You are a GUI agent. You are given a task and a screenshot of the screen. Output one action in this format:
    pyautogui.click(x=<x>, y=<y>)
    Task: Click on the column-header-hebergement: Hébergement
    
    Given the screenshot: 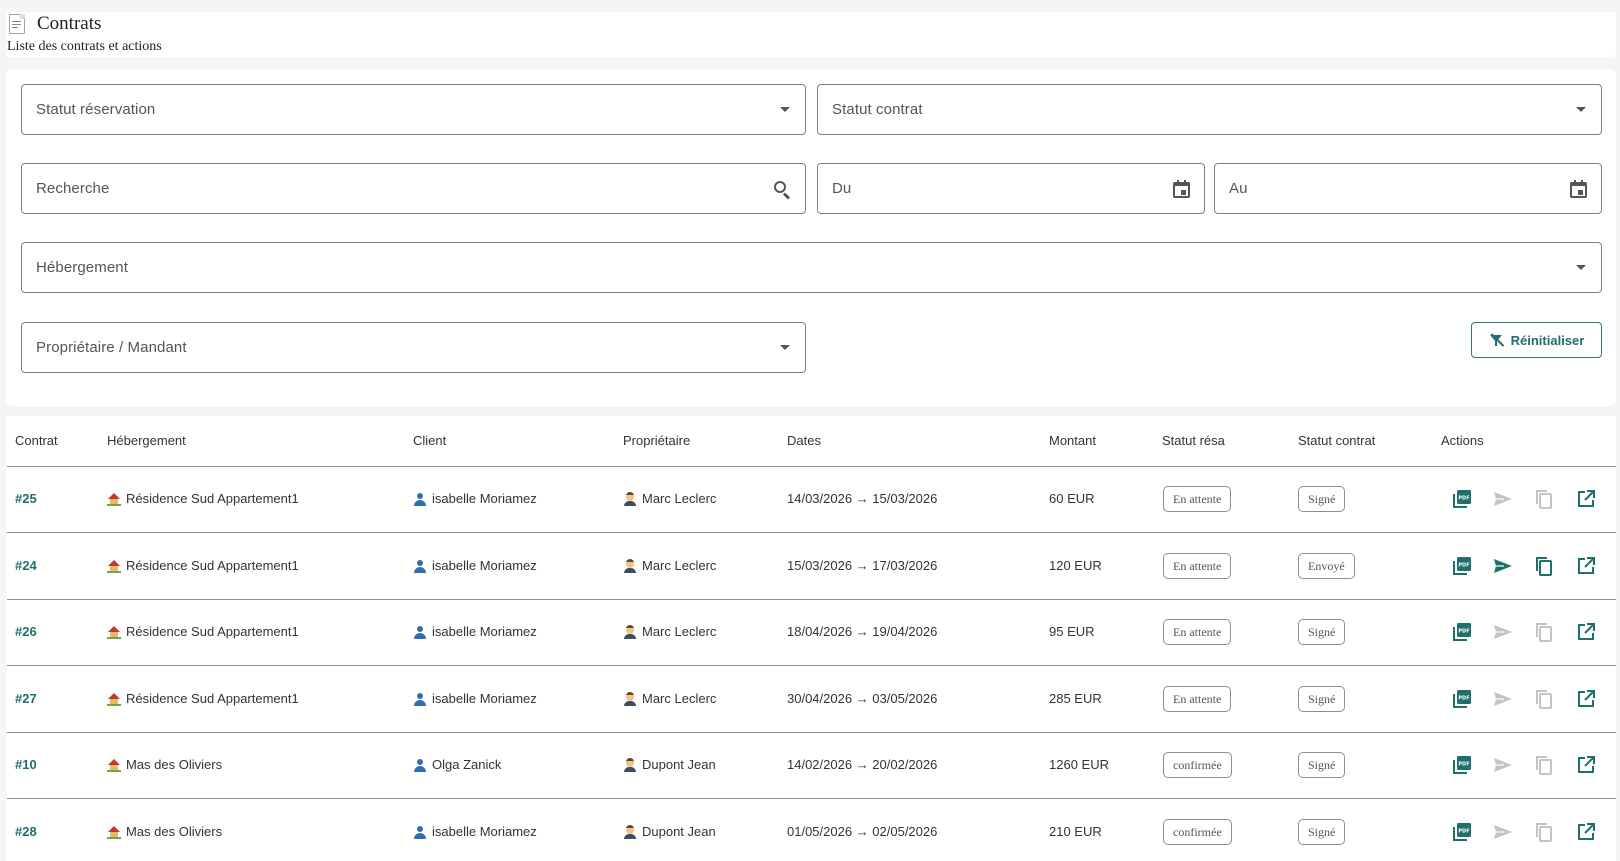 What is the action you would take?
    pyautogui.click(x=146, y=440)
    